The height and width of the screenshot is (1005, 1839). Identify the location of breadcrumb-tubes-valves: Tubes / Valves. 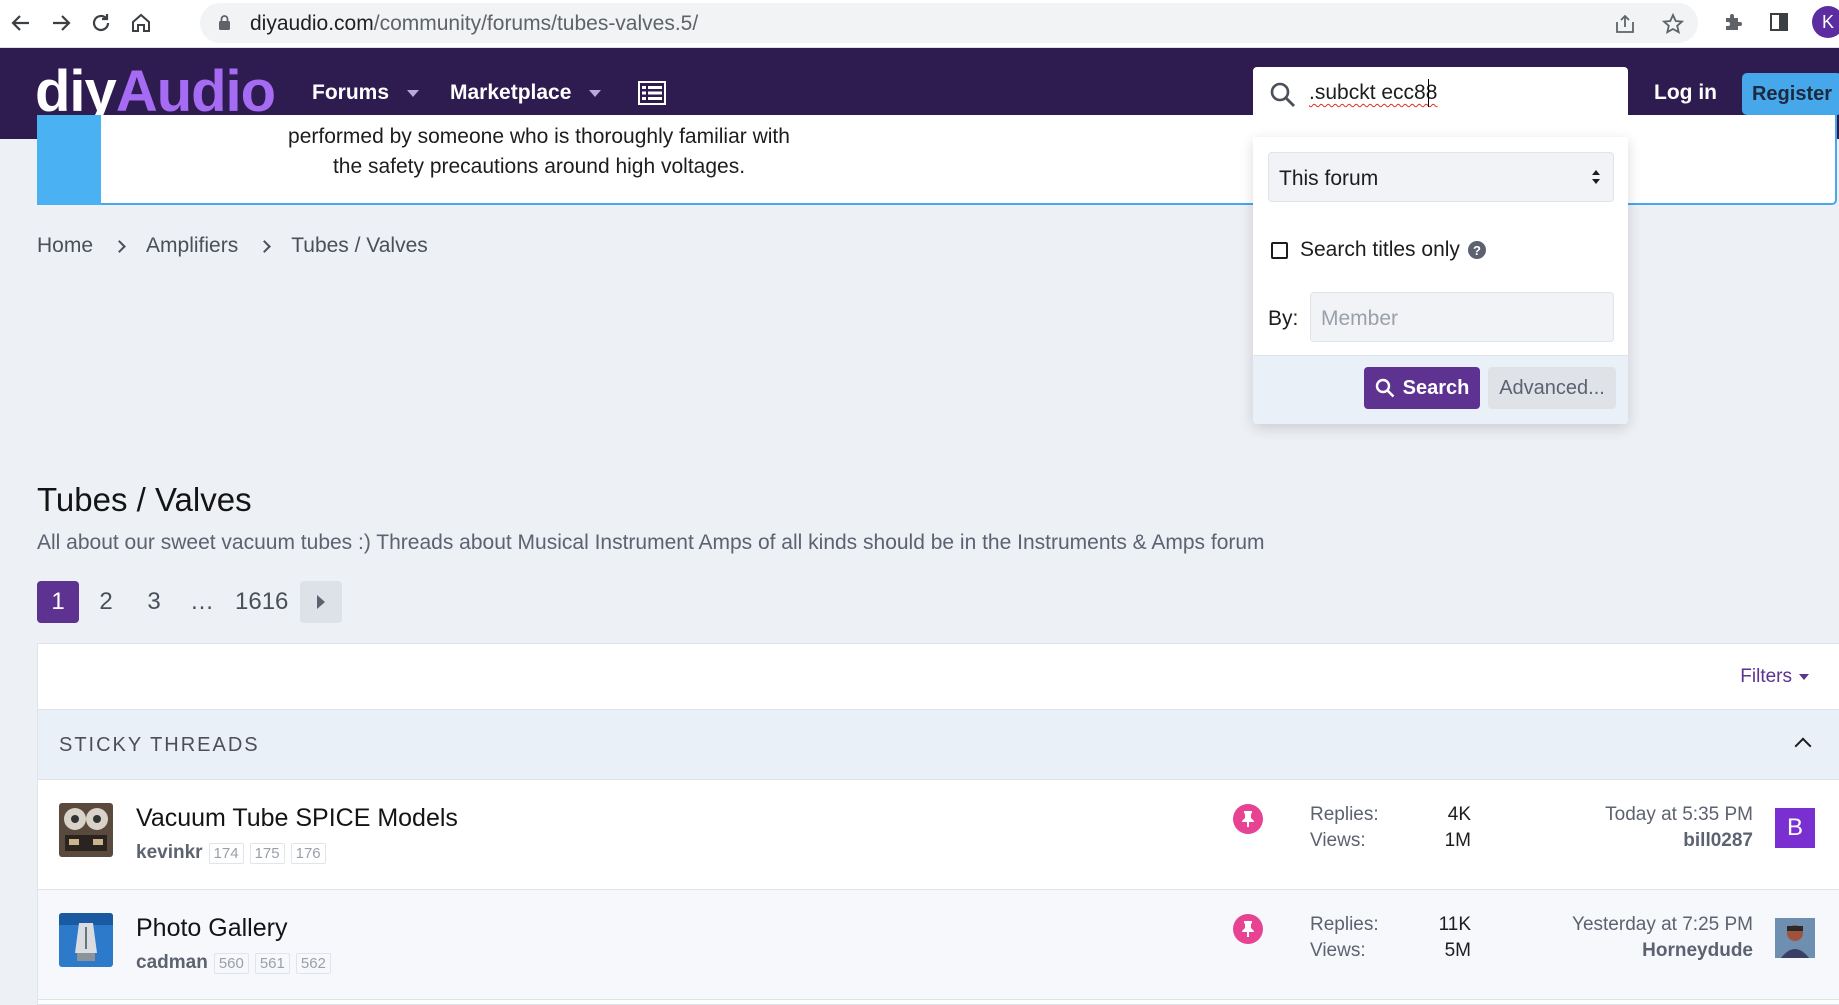
(359, 246).